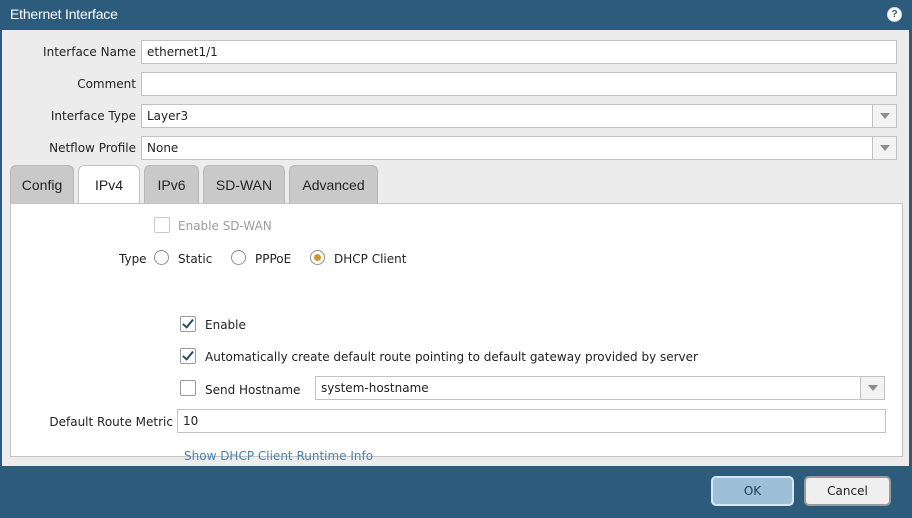  Describe the element at coordinates (168, 116) in the screenshot. I see `interface-type-value: Layer3` at that location.